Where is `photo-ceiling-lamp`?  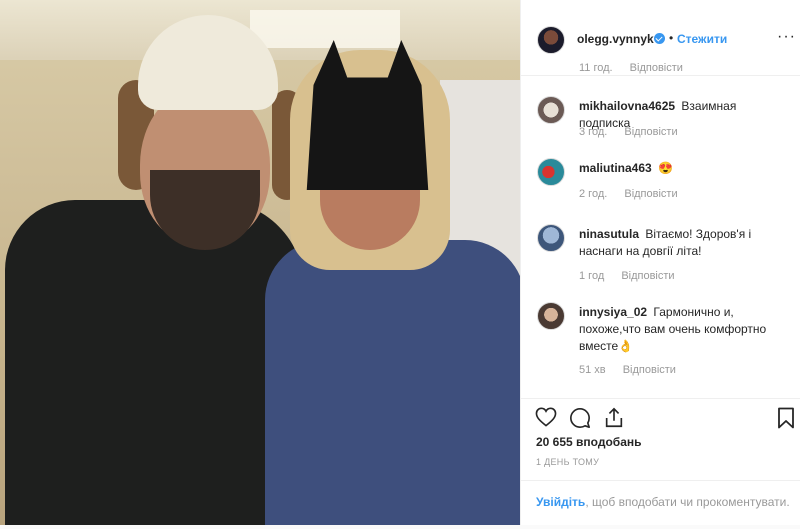 photo-ceiling-lamp is located at coordinates (325, 29).